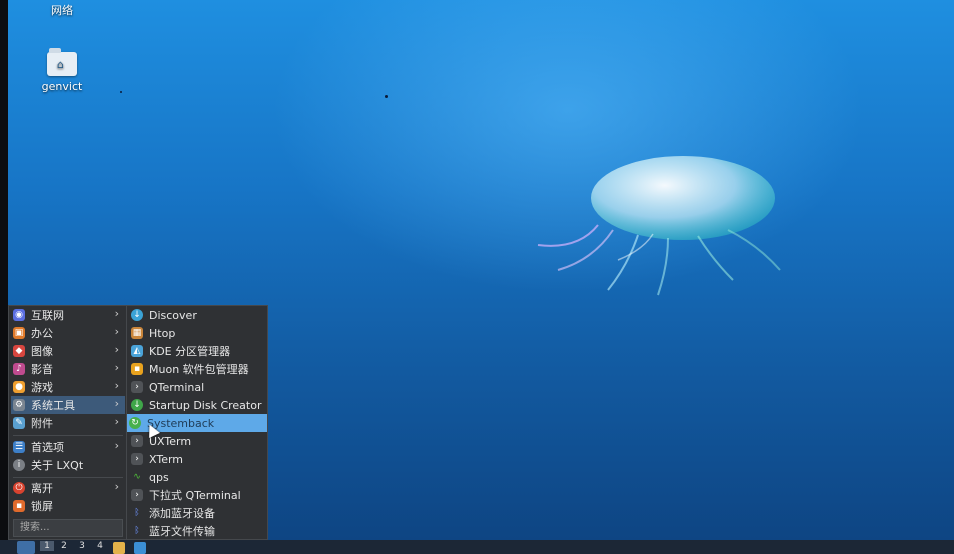 The image size is (954, 554). I want to click on submenu-item-kde-partition-manager: ◭ KDE 分区管理器, so click(197, 351).